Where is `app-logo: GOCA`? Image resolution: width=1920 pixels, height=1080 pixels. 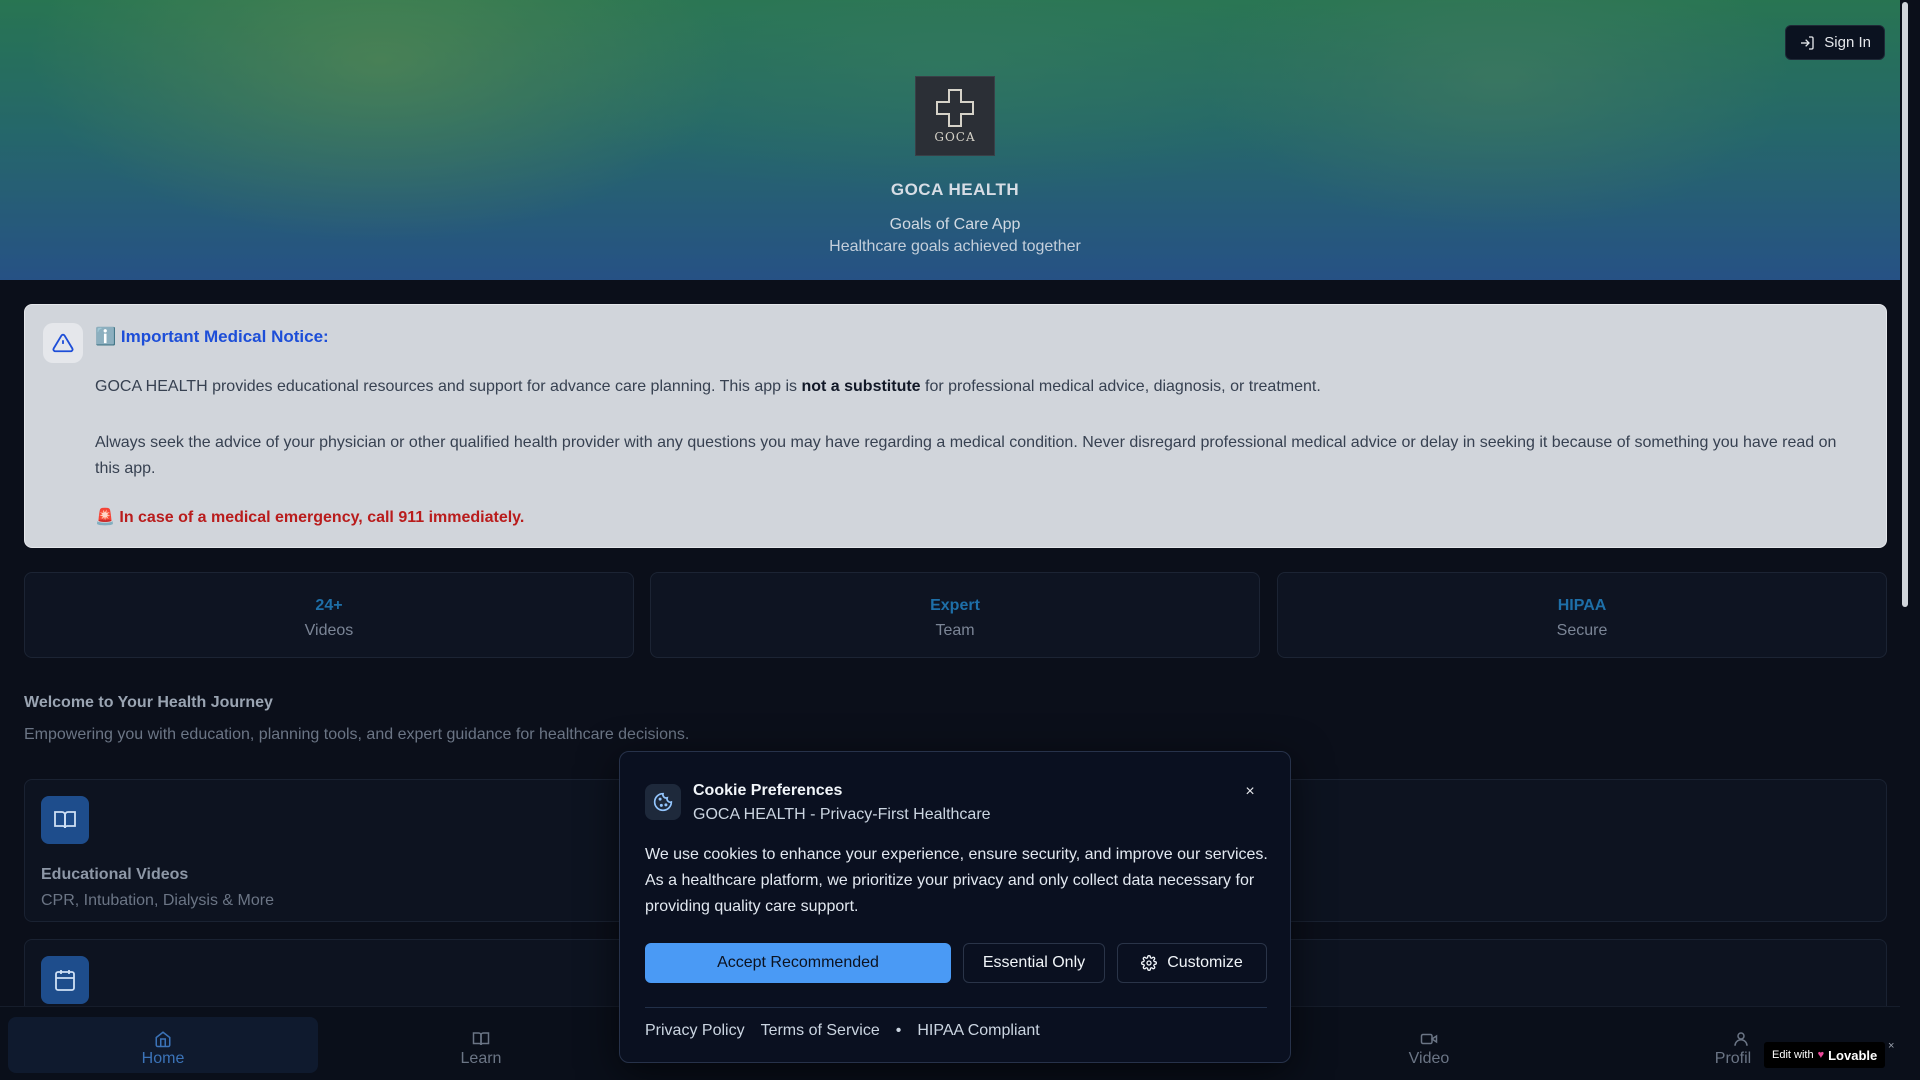
app-logo: GOCA is located at coordinates (955, 116).